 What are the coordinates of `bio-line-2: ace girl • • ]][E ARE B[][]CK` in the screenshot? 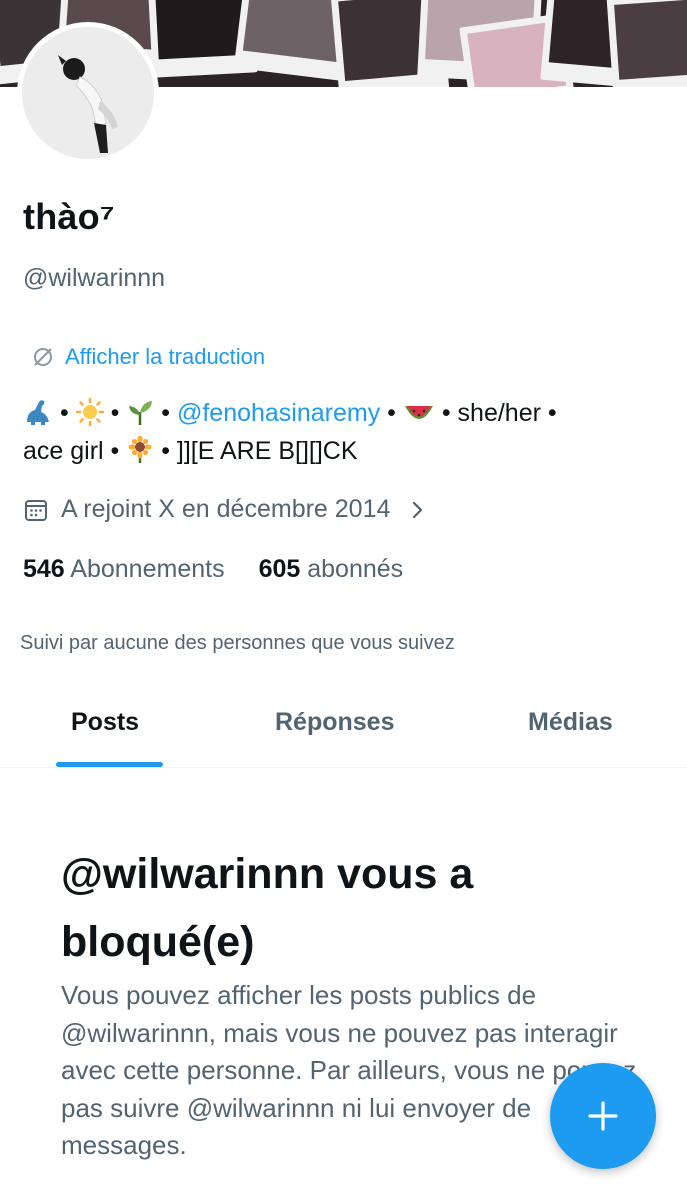 It's located at (190, 450).